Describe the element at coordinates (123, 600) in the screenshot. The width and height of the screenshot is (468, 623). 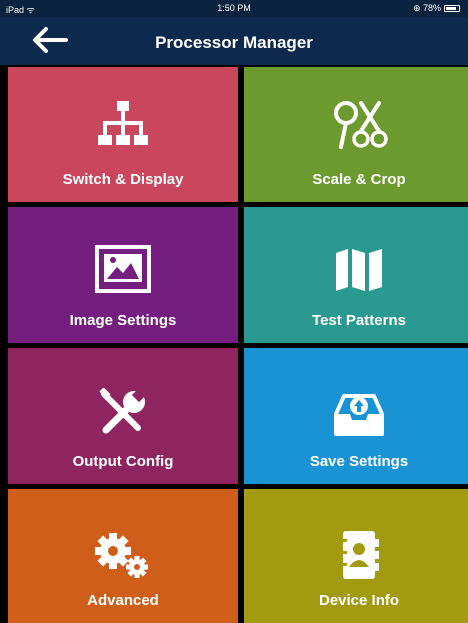
I see `tile-label: Advanced` at that location.